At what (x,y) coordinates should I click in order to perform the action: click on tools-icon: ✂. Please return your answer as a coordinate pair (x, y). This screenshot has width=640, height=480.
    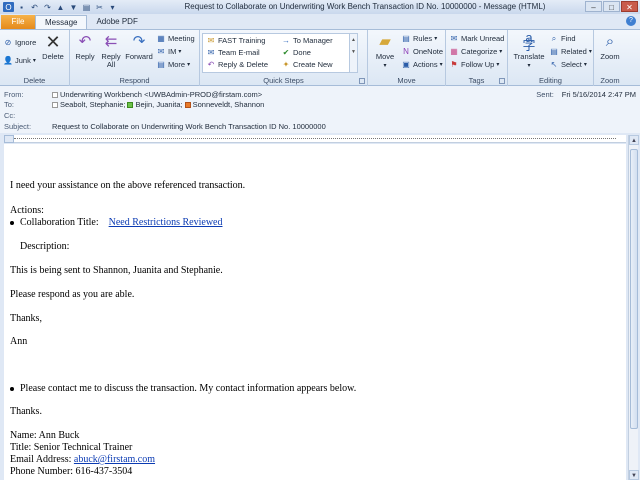
    Looking at the image, I should click on (99, 7).